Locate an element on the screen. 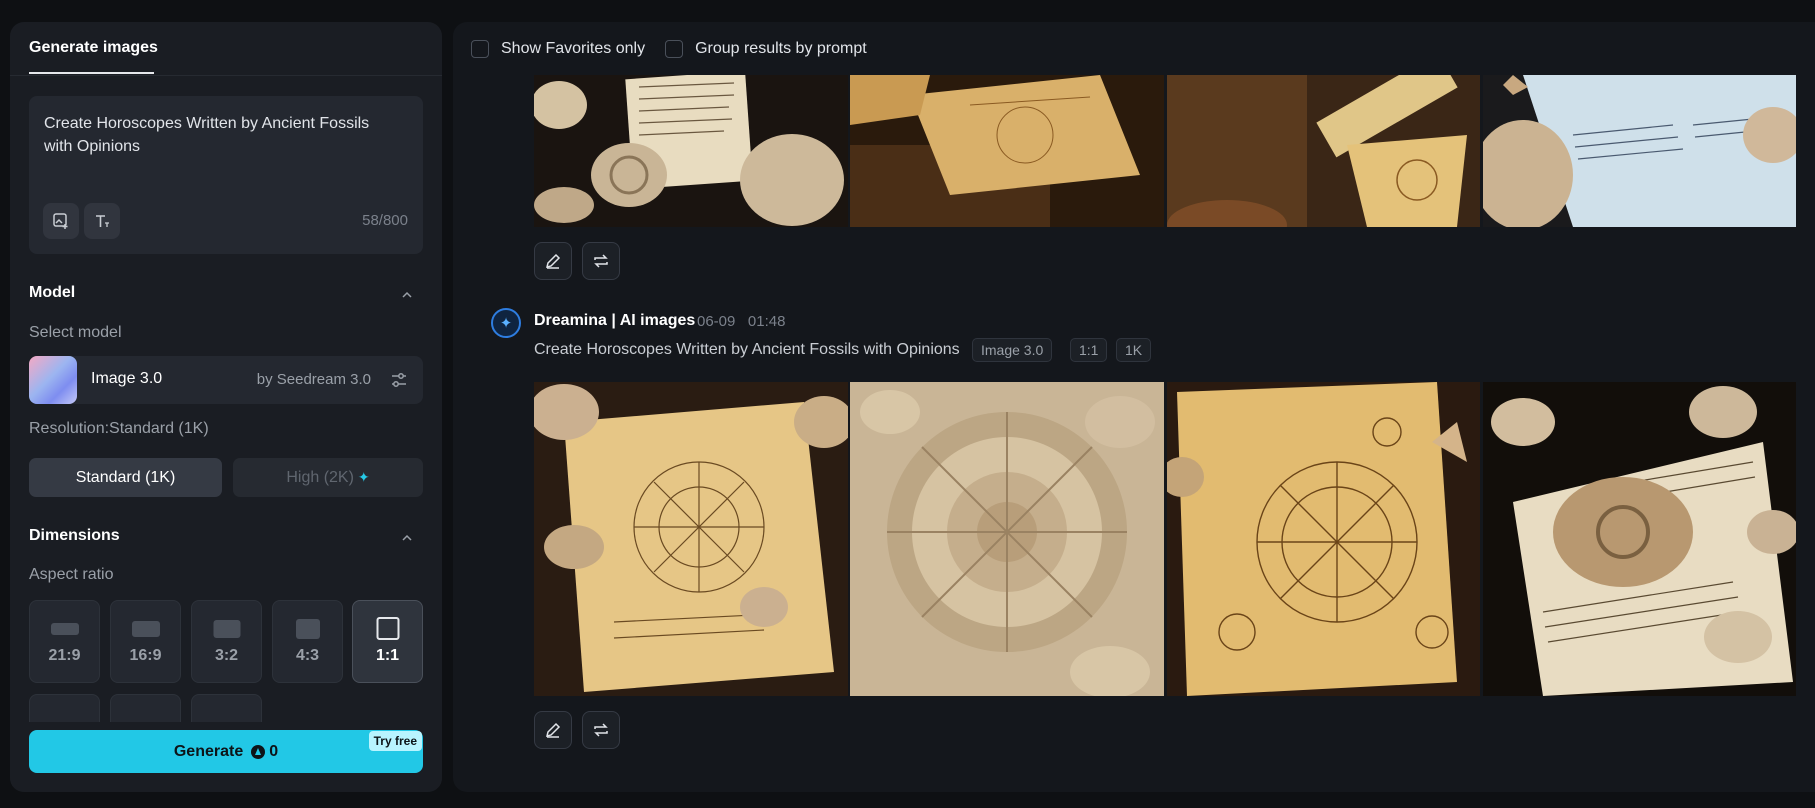 The width and height of the screenshot is (1815, 808). ratio-4-3-icon is located at coordinates (307, 629).